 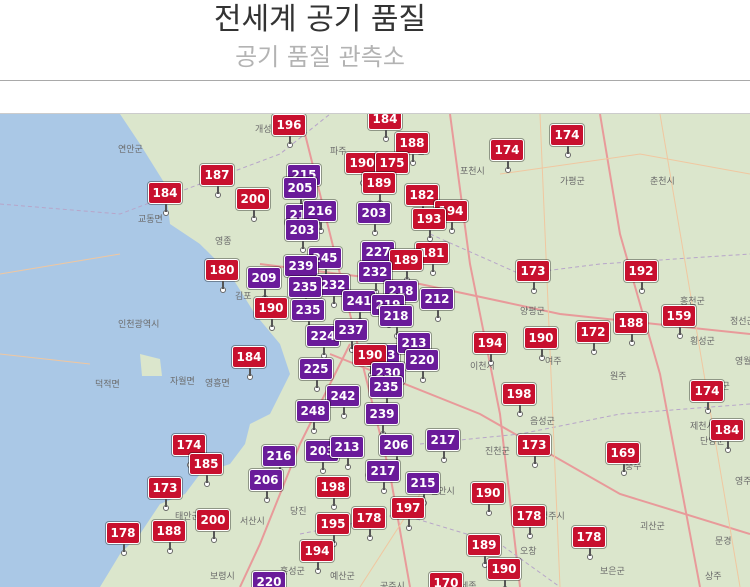 I want to click on place-label: 영월, so click(x=742, y=362).